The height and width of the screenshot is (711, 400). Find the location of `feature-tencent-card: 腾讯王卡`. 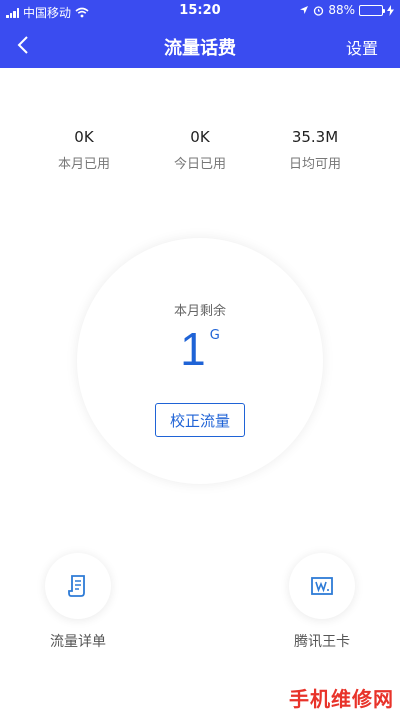

feature-tencent-card: 腾讯王卡 is located at coordinates (322, 602).